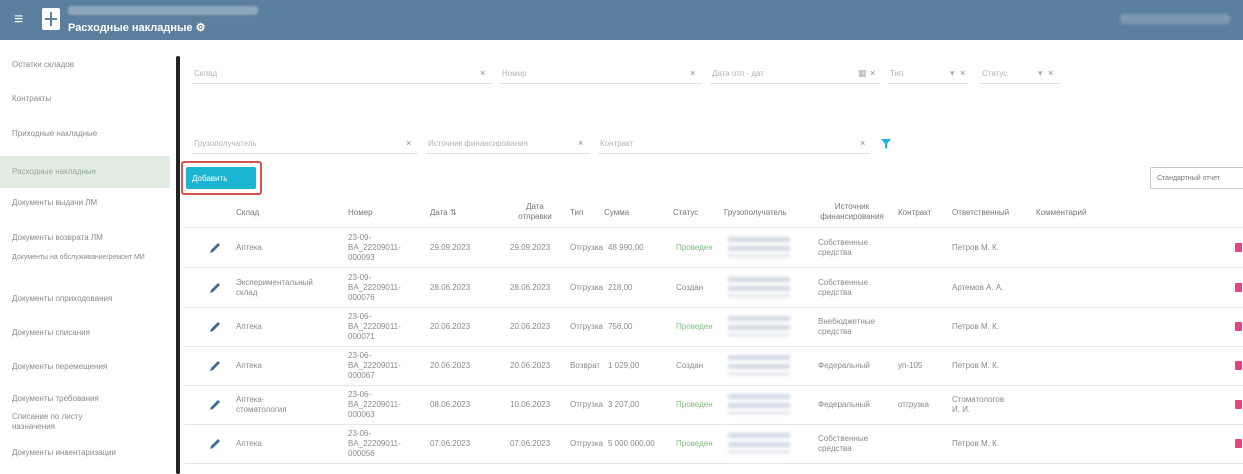 The height and width of the screenshot is (474, 1243). Describe the element at coordinates (601, 75) in the screenshot. I see `filter-nomer: Номер ×` at that location.